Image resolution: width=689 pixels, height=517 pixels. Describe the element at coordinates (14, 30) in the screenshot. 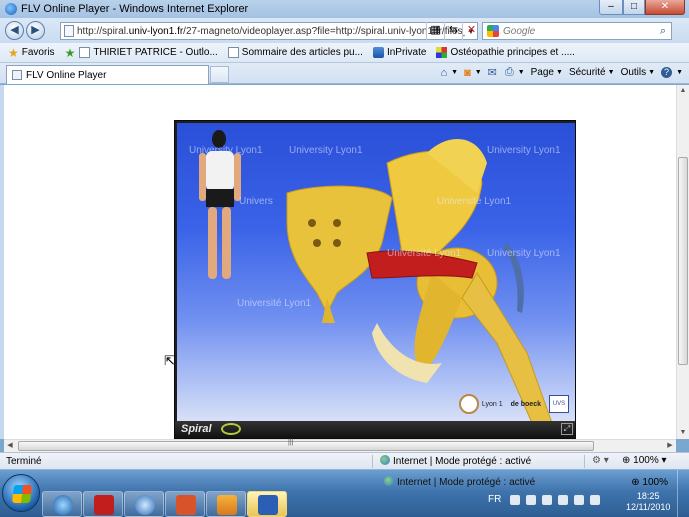

I see `back-button: ◀` at that location.